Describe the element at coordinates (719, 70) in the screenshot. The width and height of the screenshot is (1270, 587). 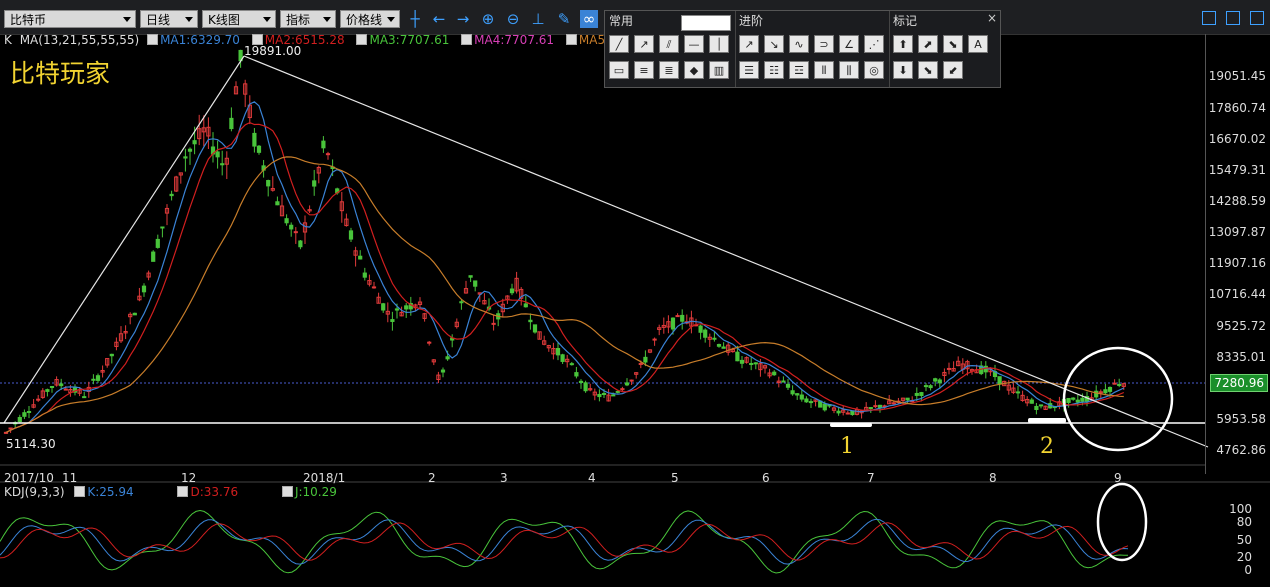
I see `trash-icon: ▥` at that location.